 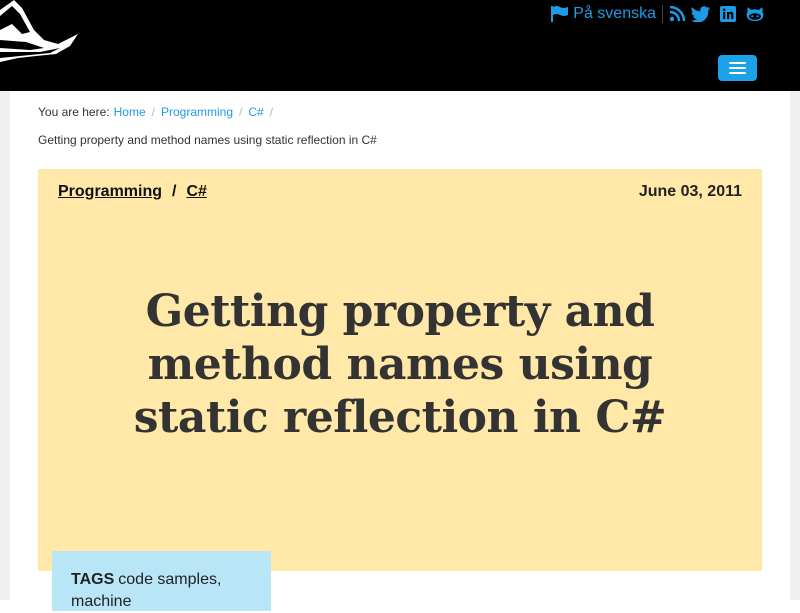 I want to click on article-categories: Programming / C#, so click(x=132, y=192).